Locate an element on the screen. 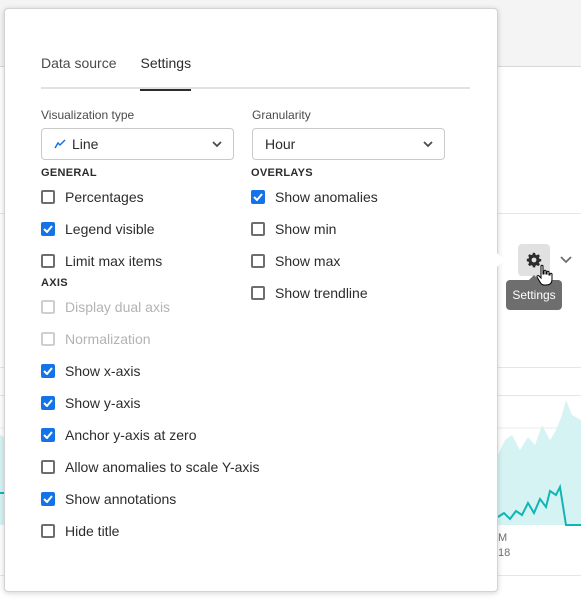 The width and height of the screenshot is (581, 605). checkbox-label: Show trendline is located at coordinates (321, 293).